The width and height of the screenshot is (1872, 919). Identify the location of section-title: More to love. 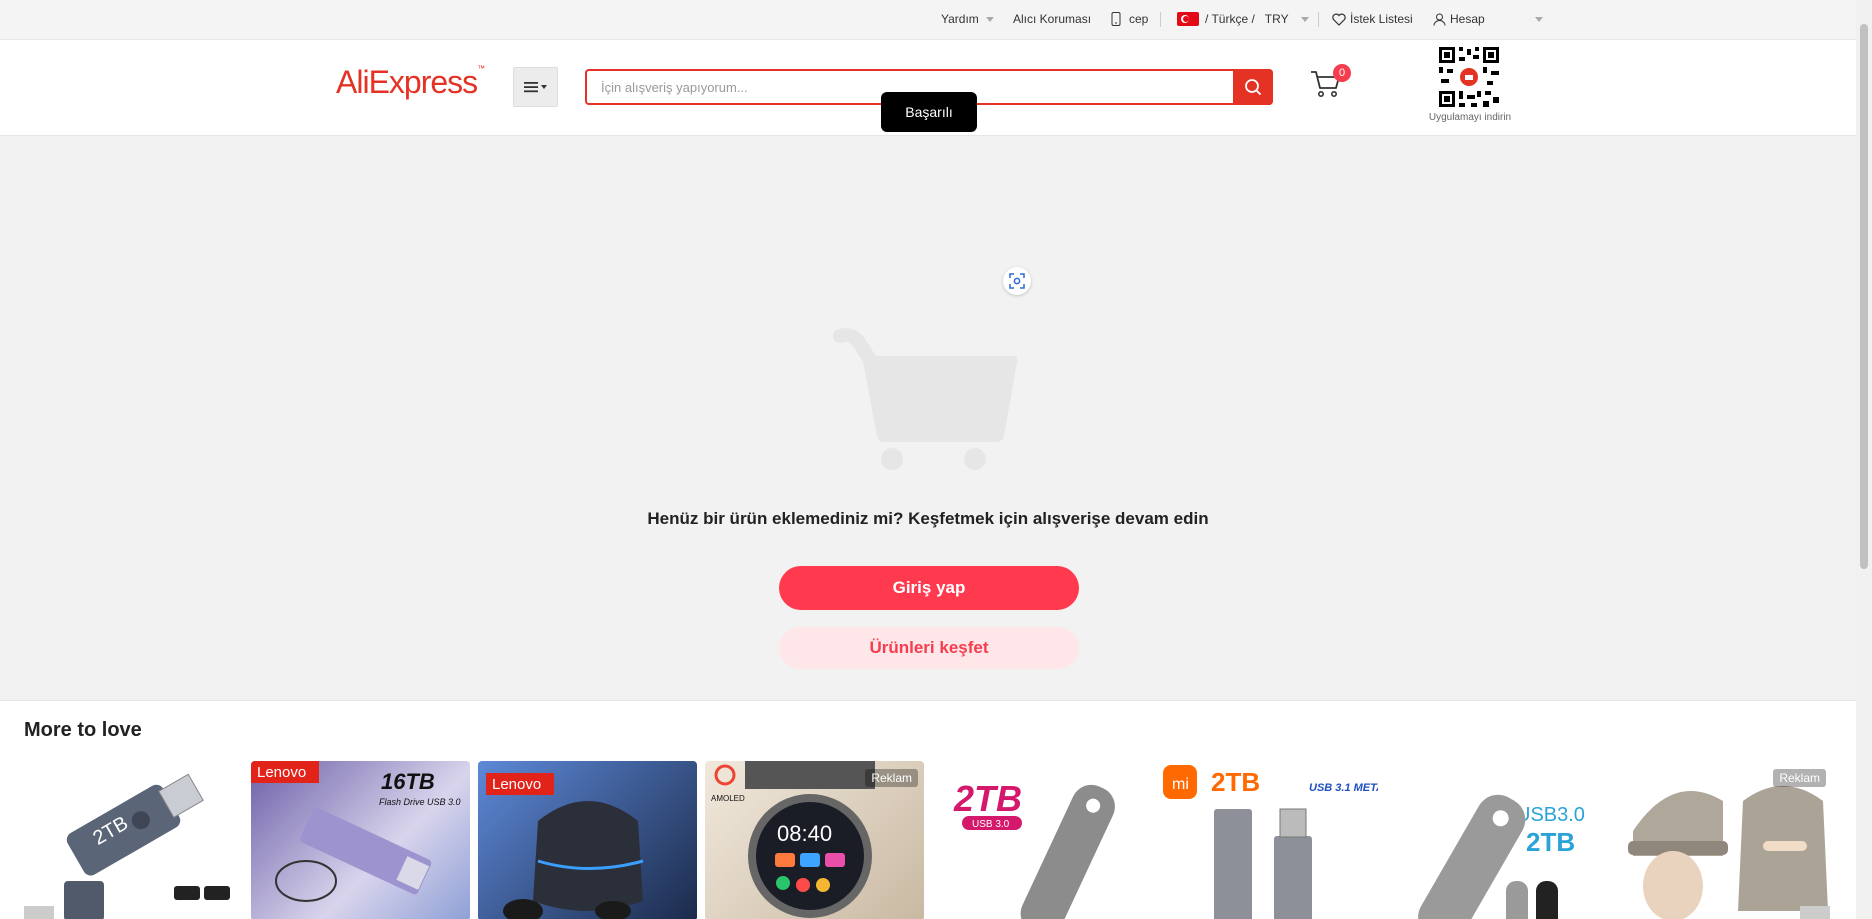
(83, 730).